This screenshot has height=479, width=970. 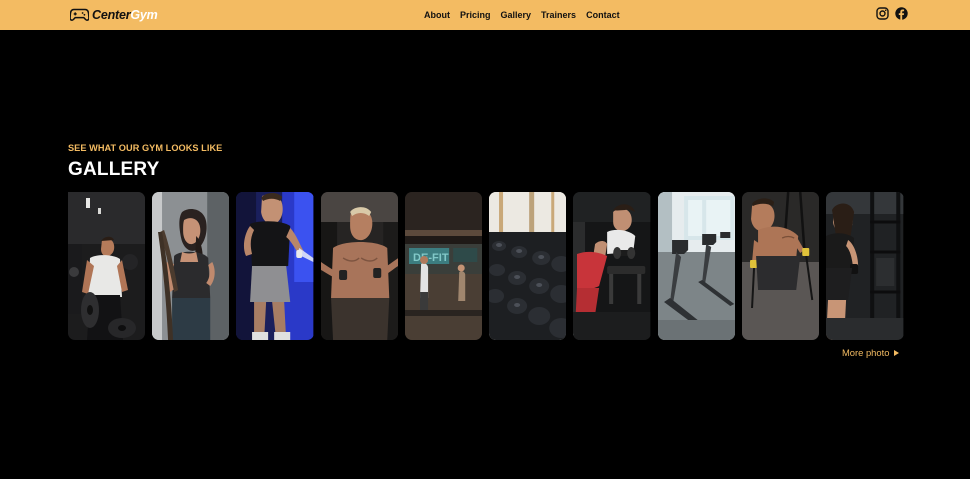 What do you see at coordinates (882, 13) in the screenshot?
I see `instagram-icon` at bounding box center [882, 13].